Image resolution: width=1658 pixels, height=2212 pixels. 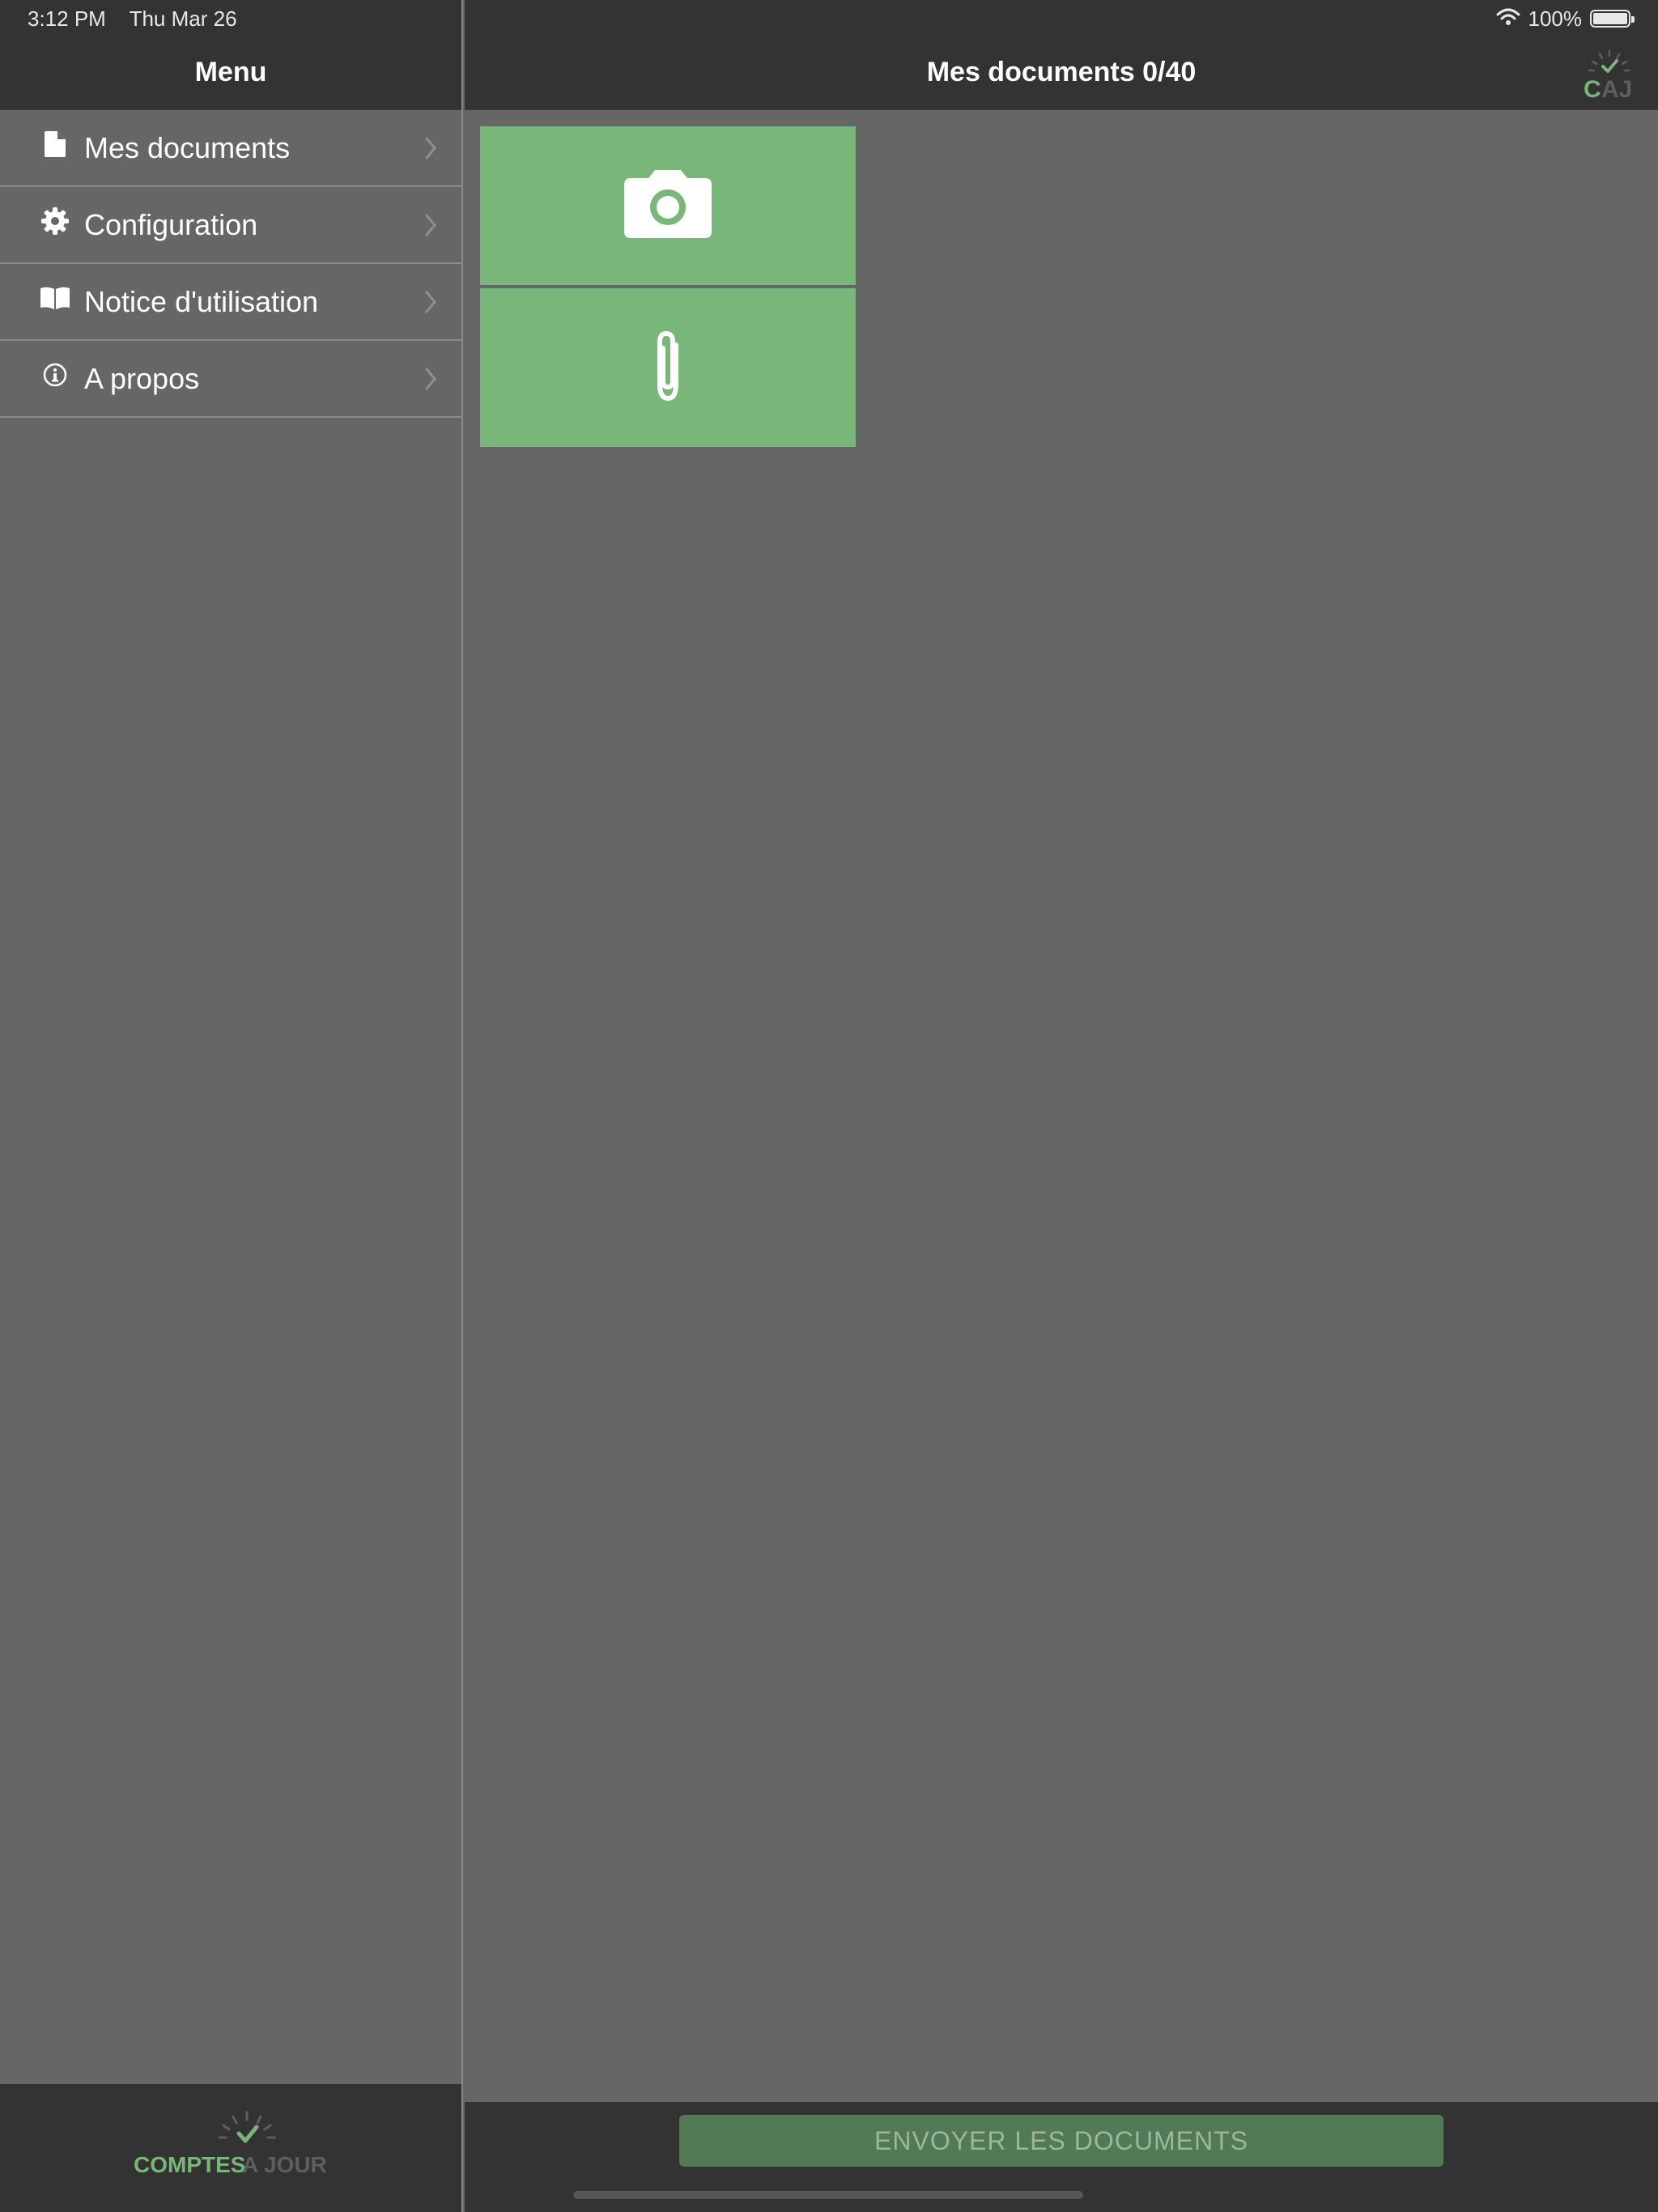 I want to click on bottom-bar: ENVOYER LES DOCUMENTS, so click(x=1061, y=2157).